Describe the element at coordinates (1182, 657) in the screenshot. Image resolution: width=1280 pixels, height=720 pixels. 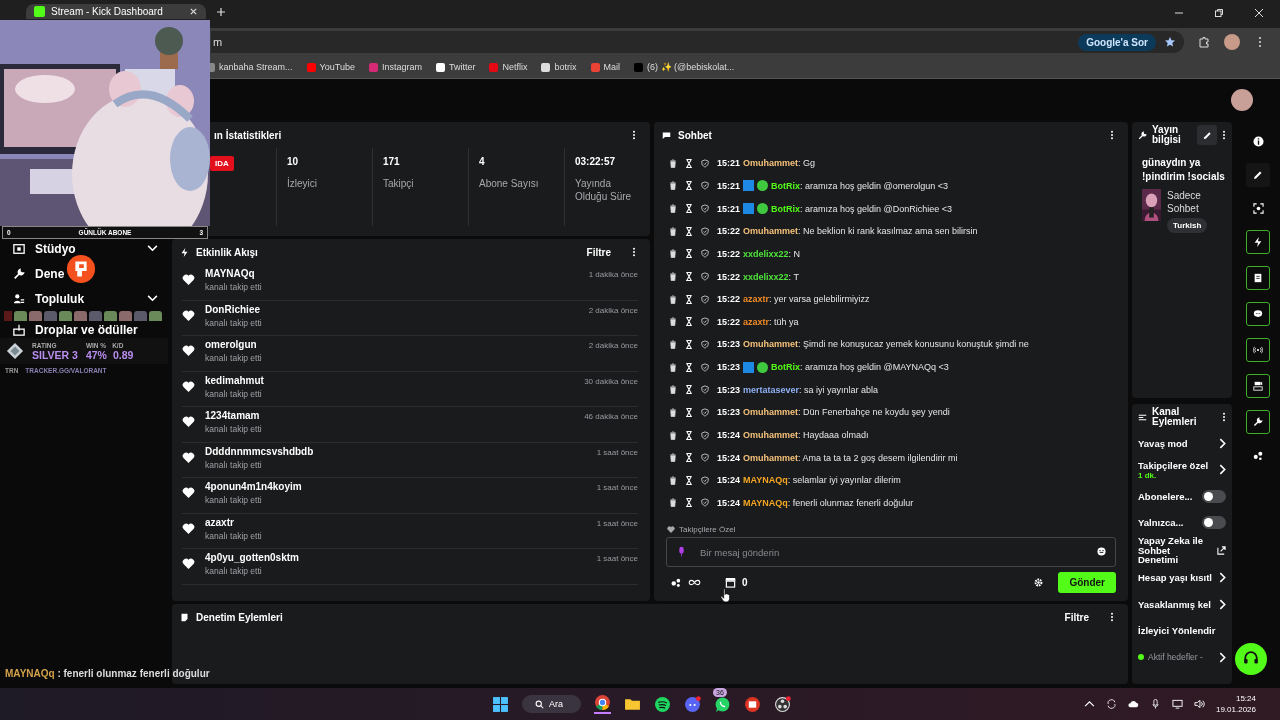
I see `channel-action: Aktif hedefler -` at that location.